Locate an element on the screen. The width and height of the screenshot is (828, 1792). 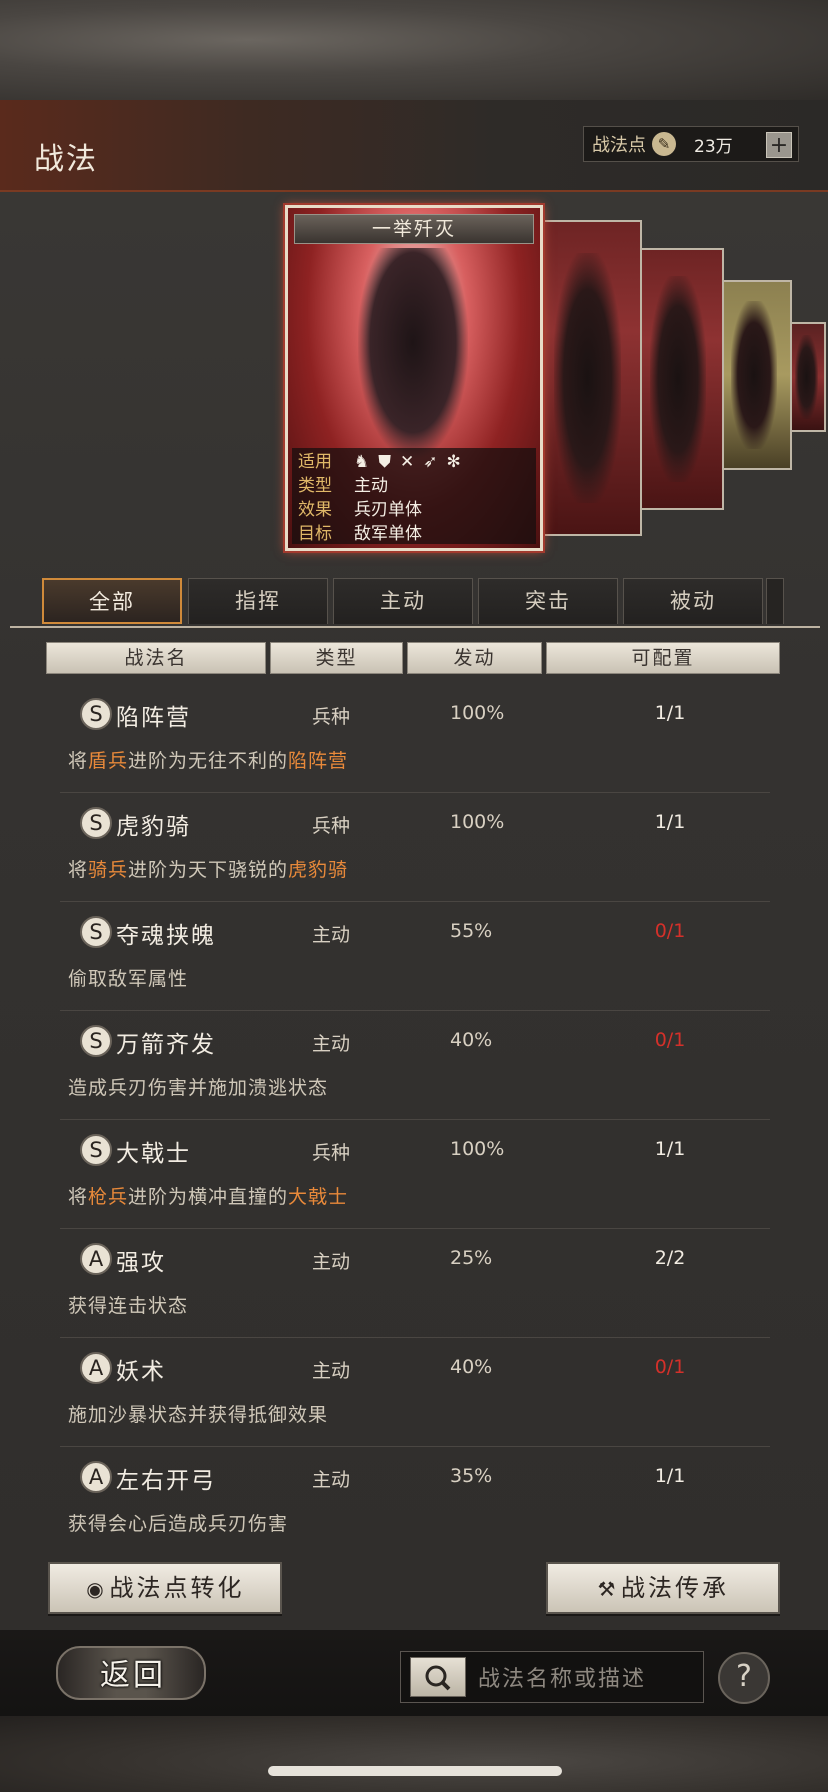
card-info-row: 效果 兵刃单体 is located at coordinates (360, 510).